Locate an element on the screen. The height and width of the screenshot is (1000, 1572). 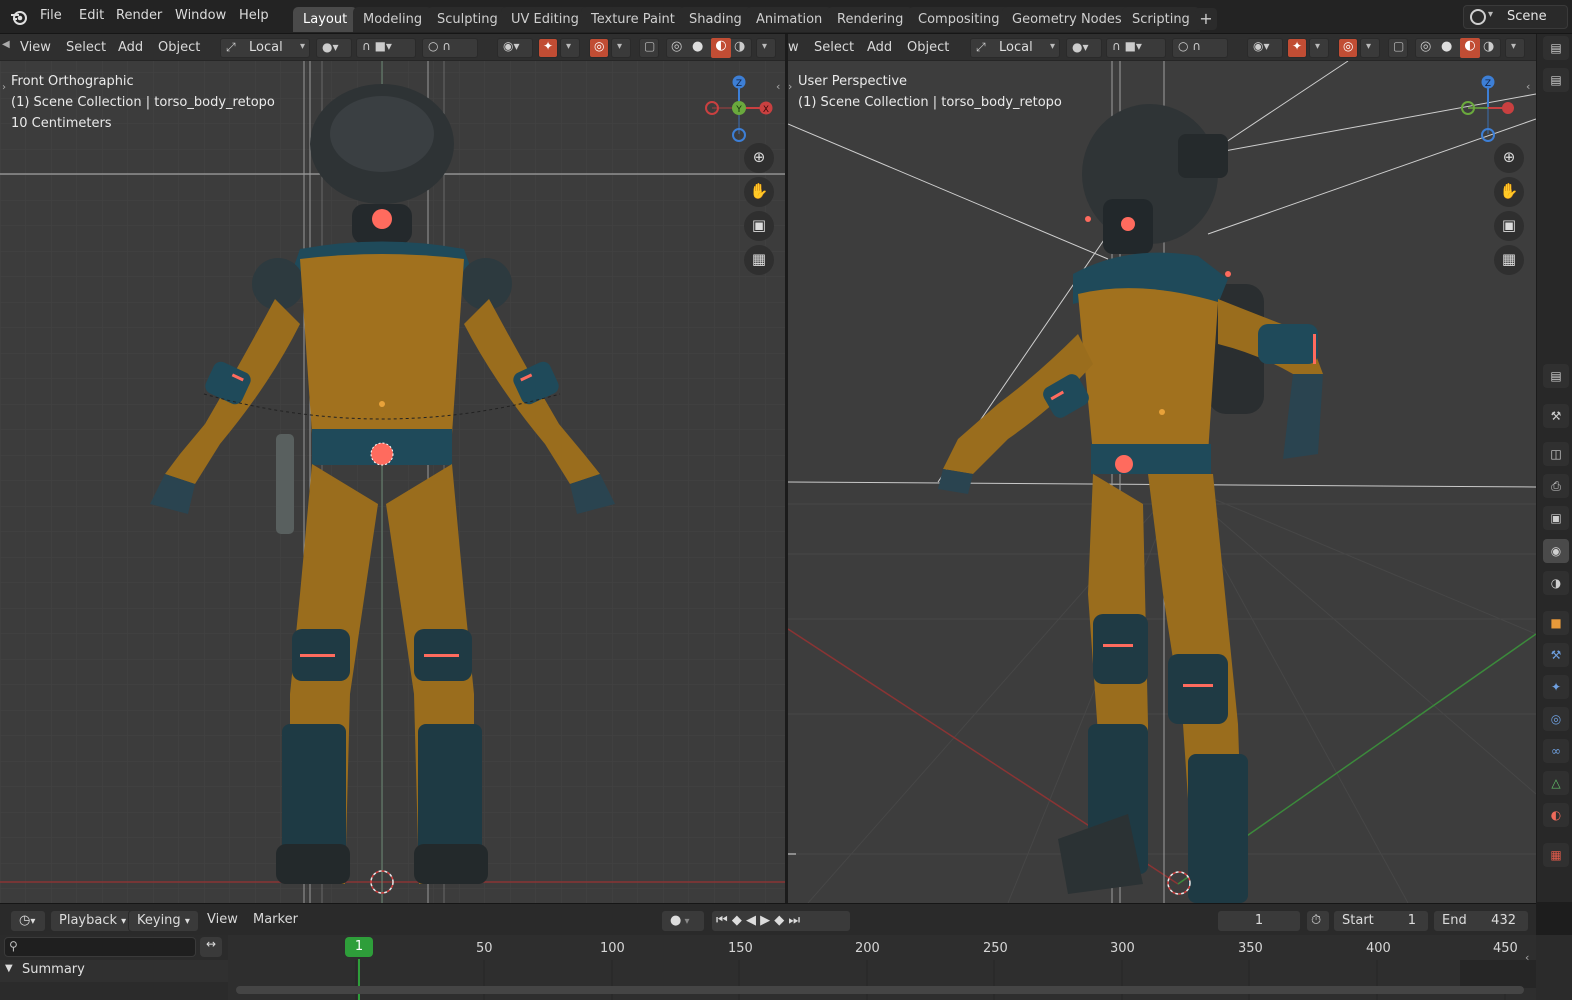
material-shading-icon: ◐ is located at coordinates (721, 48).